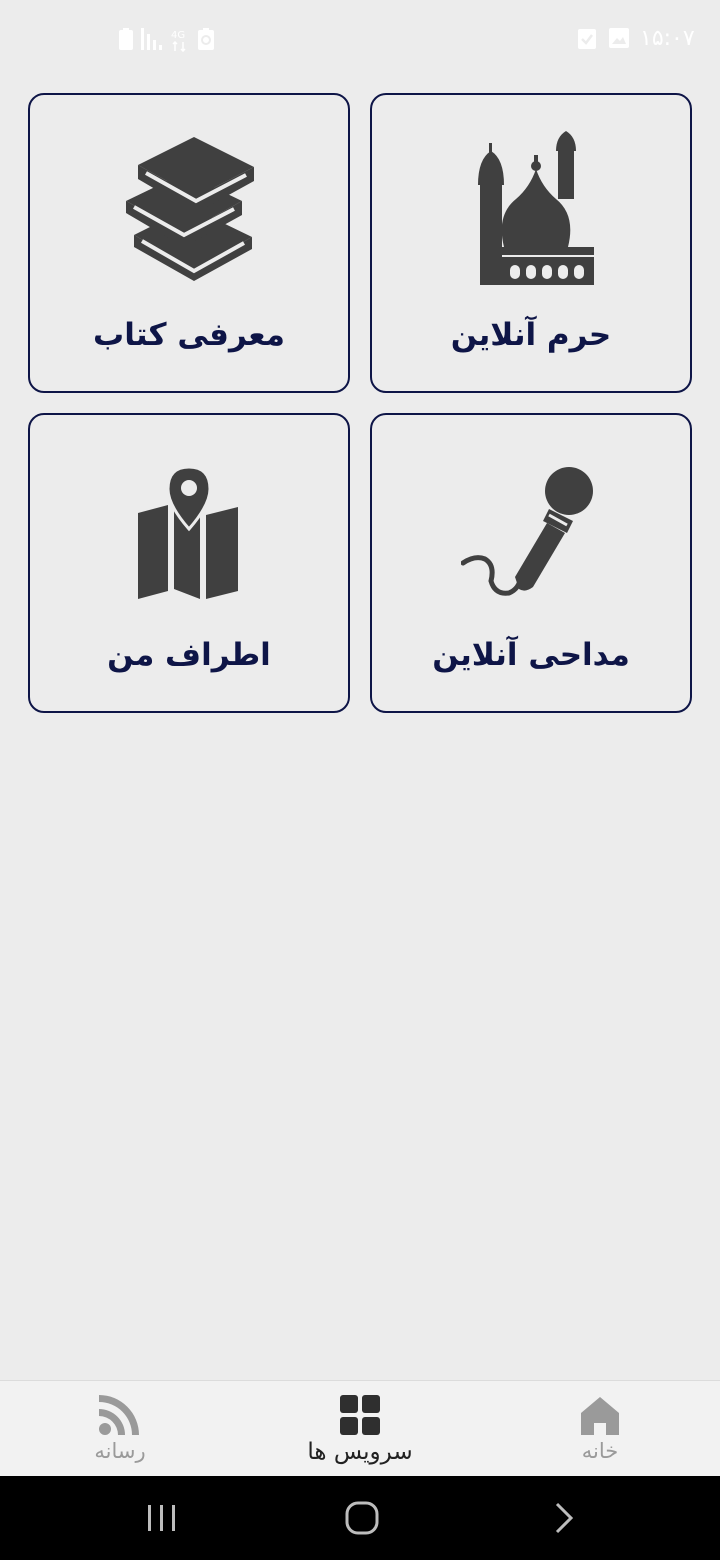 The width and height of the screenshot is (720, 1560). What do you see at coordinates (153, 41) in the screenshot?
I see `signal-icon` at bounding box center [153, 41].